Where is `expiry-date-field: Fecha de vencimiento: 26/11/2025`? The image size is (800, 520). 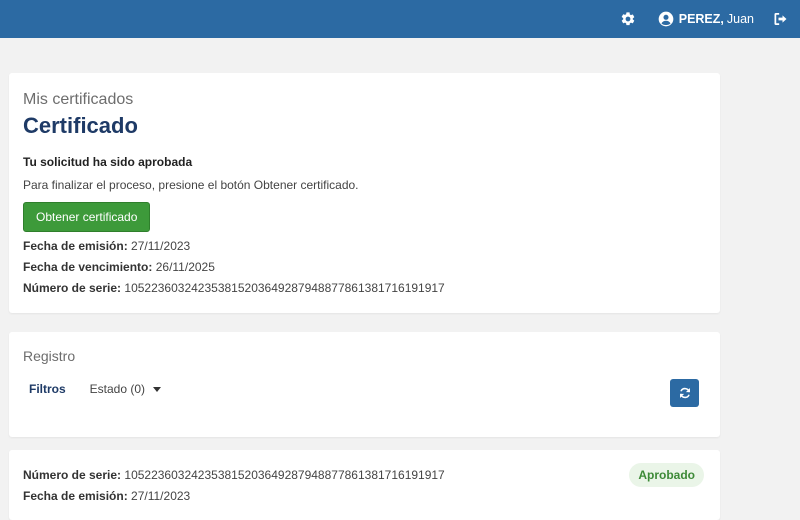
expiry-date-field: Fecha de vencimiento: 26/11/2025 is located at coordinates (364, 267).